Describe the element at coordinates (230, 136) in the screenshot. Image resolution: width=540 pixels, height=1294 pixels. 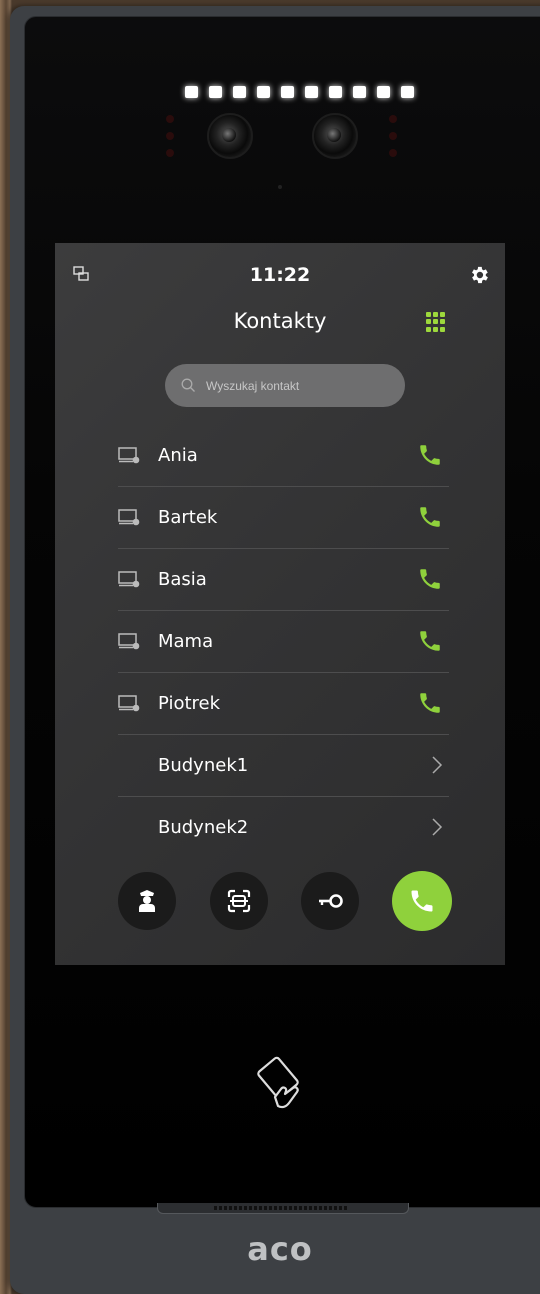
I see `camera-lens-left` at that location.